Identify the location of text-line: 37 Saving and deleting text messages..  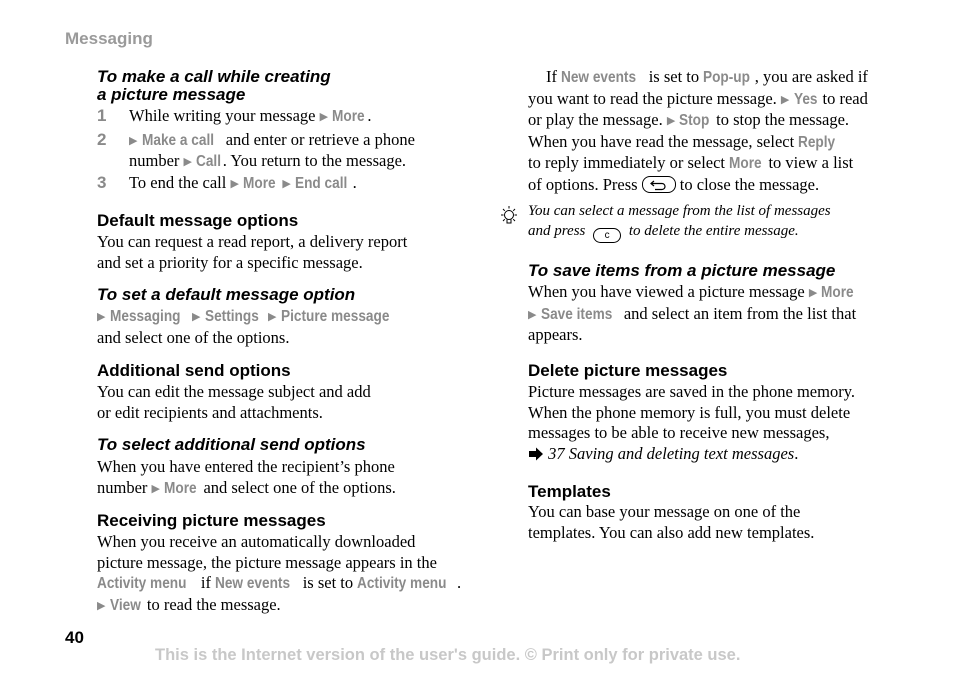
(718, 455).